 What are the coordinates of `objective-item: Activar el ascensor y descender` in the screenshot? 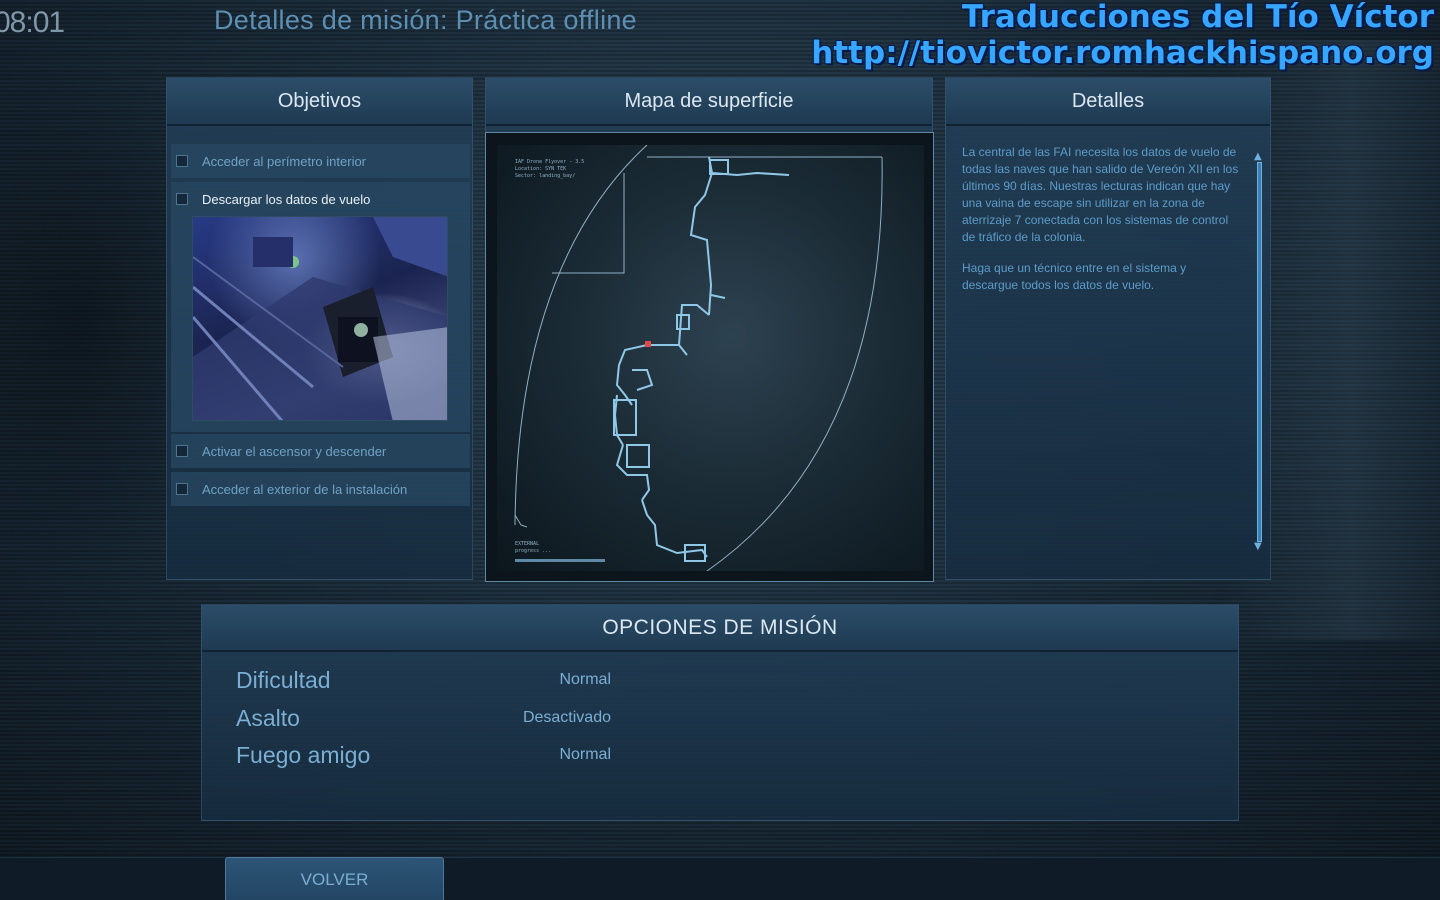 It's located at (320, 451).